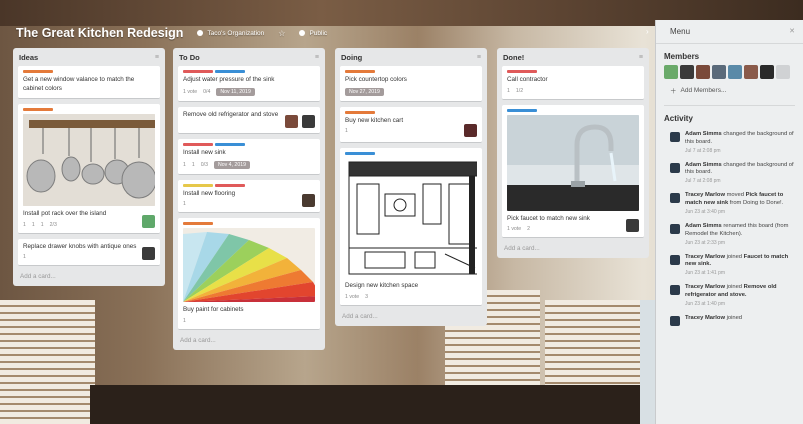  What do you see at coordinates (213, 309) in the screenshot?
I see `card-title: Buy paint for cabinets` at bounding box center [213, 309].